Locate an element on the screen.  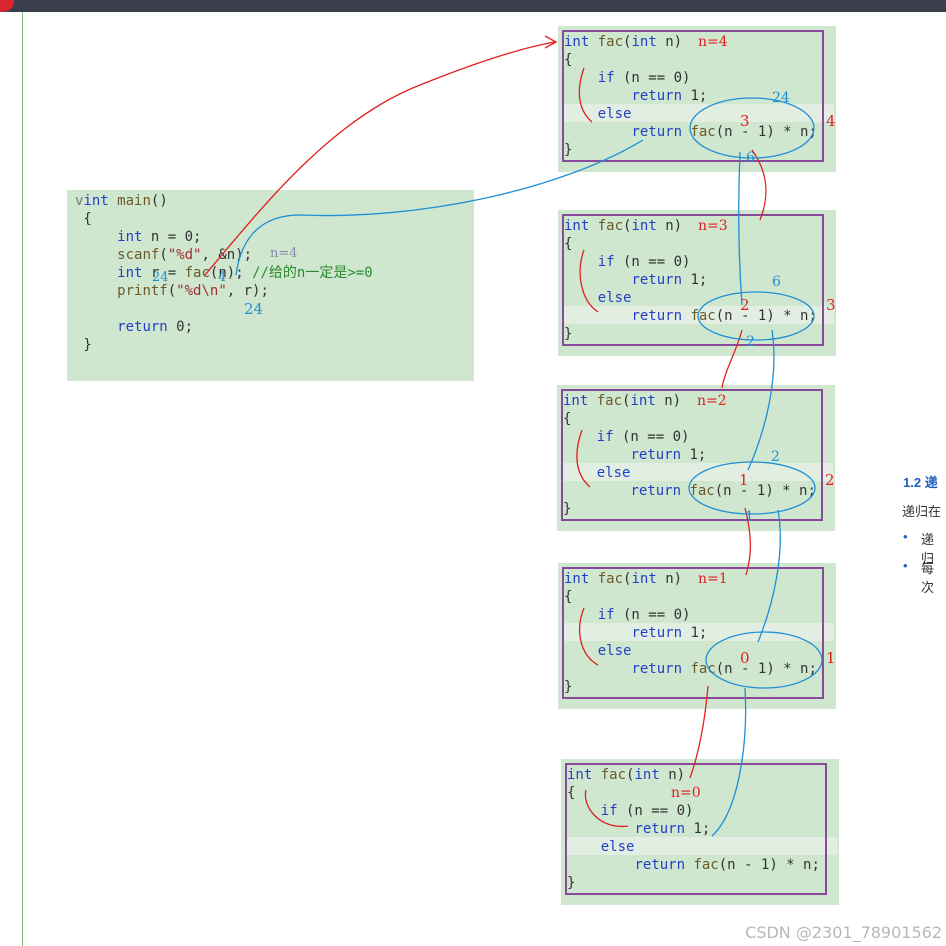
left-margin-line is located at coordinates (22, 479).